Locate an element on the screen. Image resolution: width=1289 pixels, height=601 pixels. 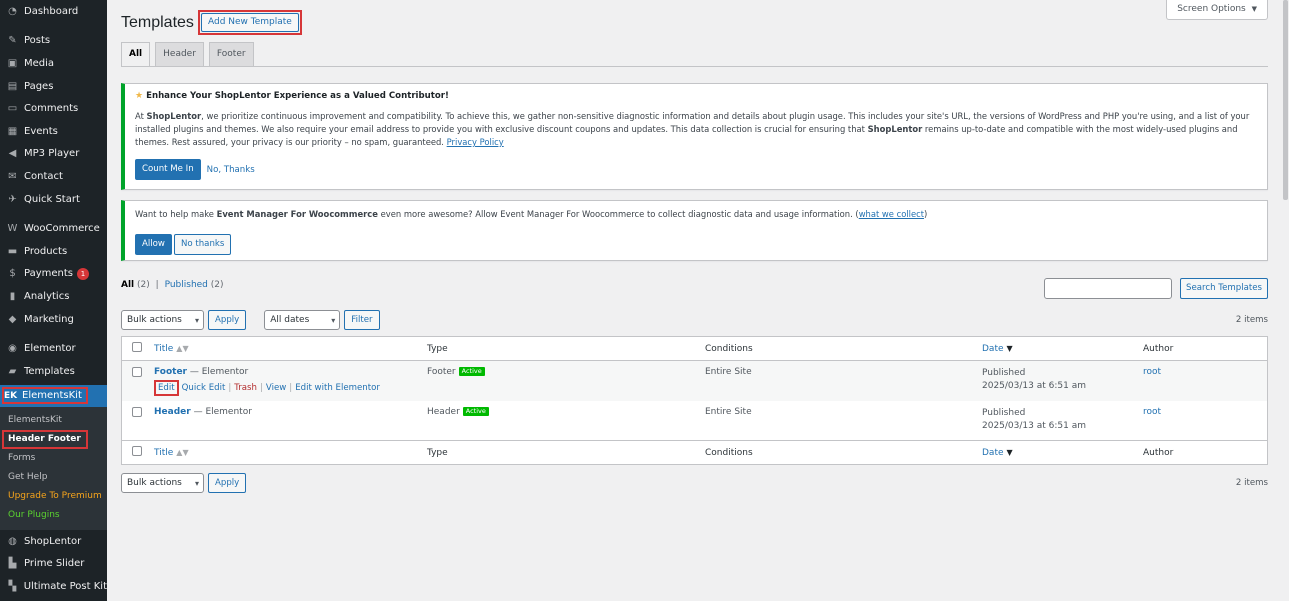
search-box: Search Templates is located at coordinates (1156, 288).